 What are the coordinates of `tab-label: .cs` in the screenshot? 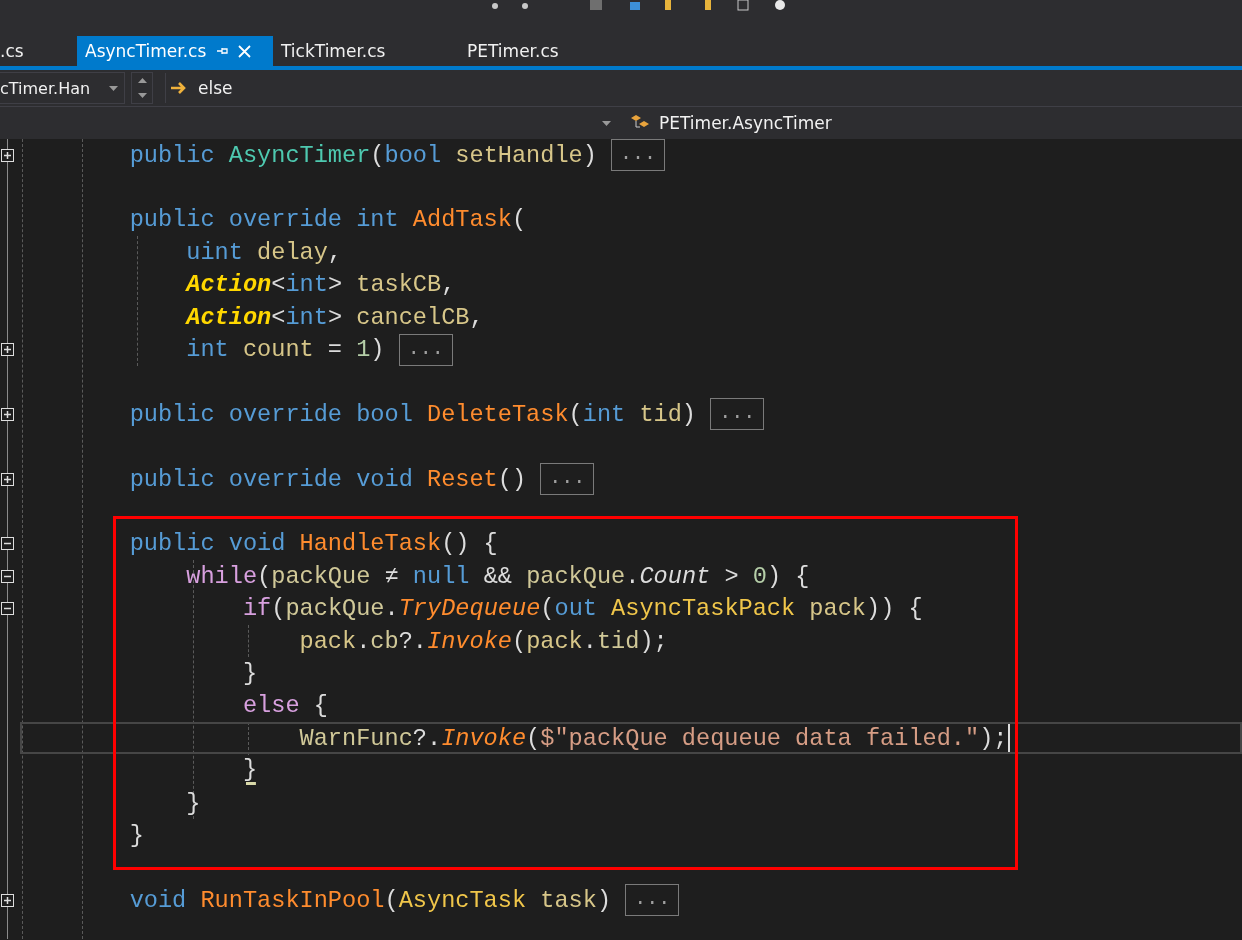 It's located at (12, 51).